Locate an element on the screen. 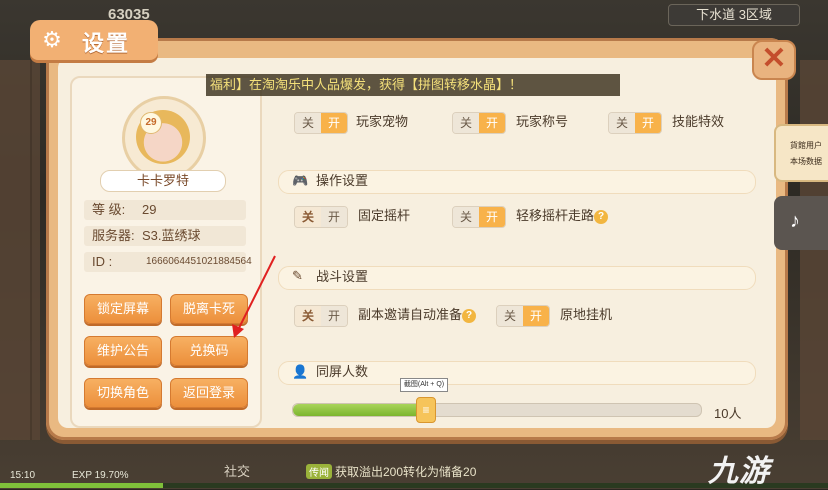 The height and width of the screenshot is (490, 828). news-ticker: 传闻 获取溢出200转化为储备20 is located at coordinates (391, 471).